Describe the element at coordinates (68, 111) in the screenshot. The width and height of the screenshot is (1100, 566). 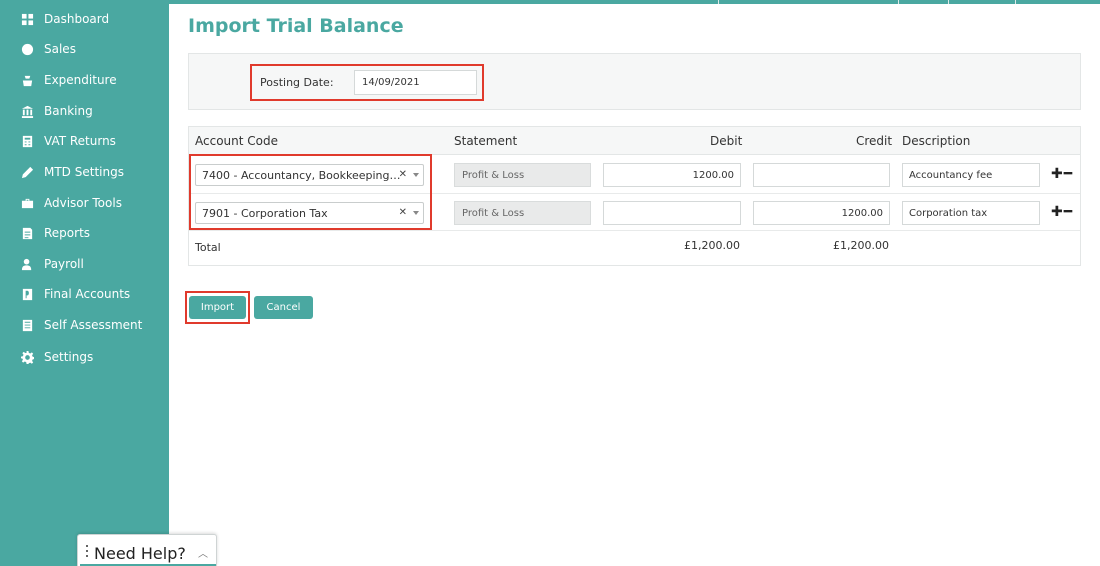
I see `sidebar-item-label: Banking` at that location.